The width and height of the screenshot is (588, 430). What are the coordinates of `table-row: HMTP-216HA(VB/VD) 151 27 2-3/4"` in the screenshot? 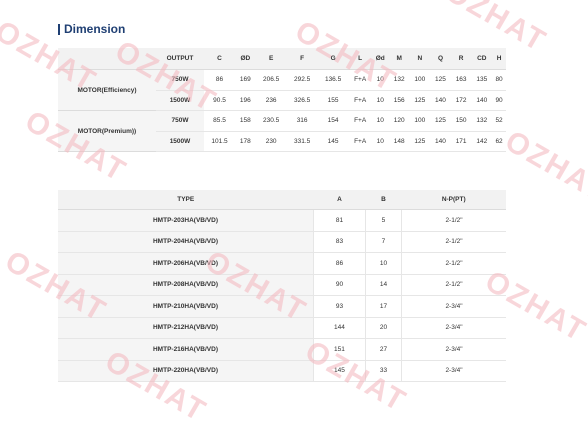 It's located at (282, 349).